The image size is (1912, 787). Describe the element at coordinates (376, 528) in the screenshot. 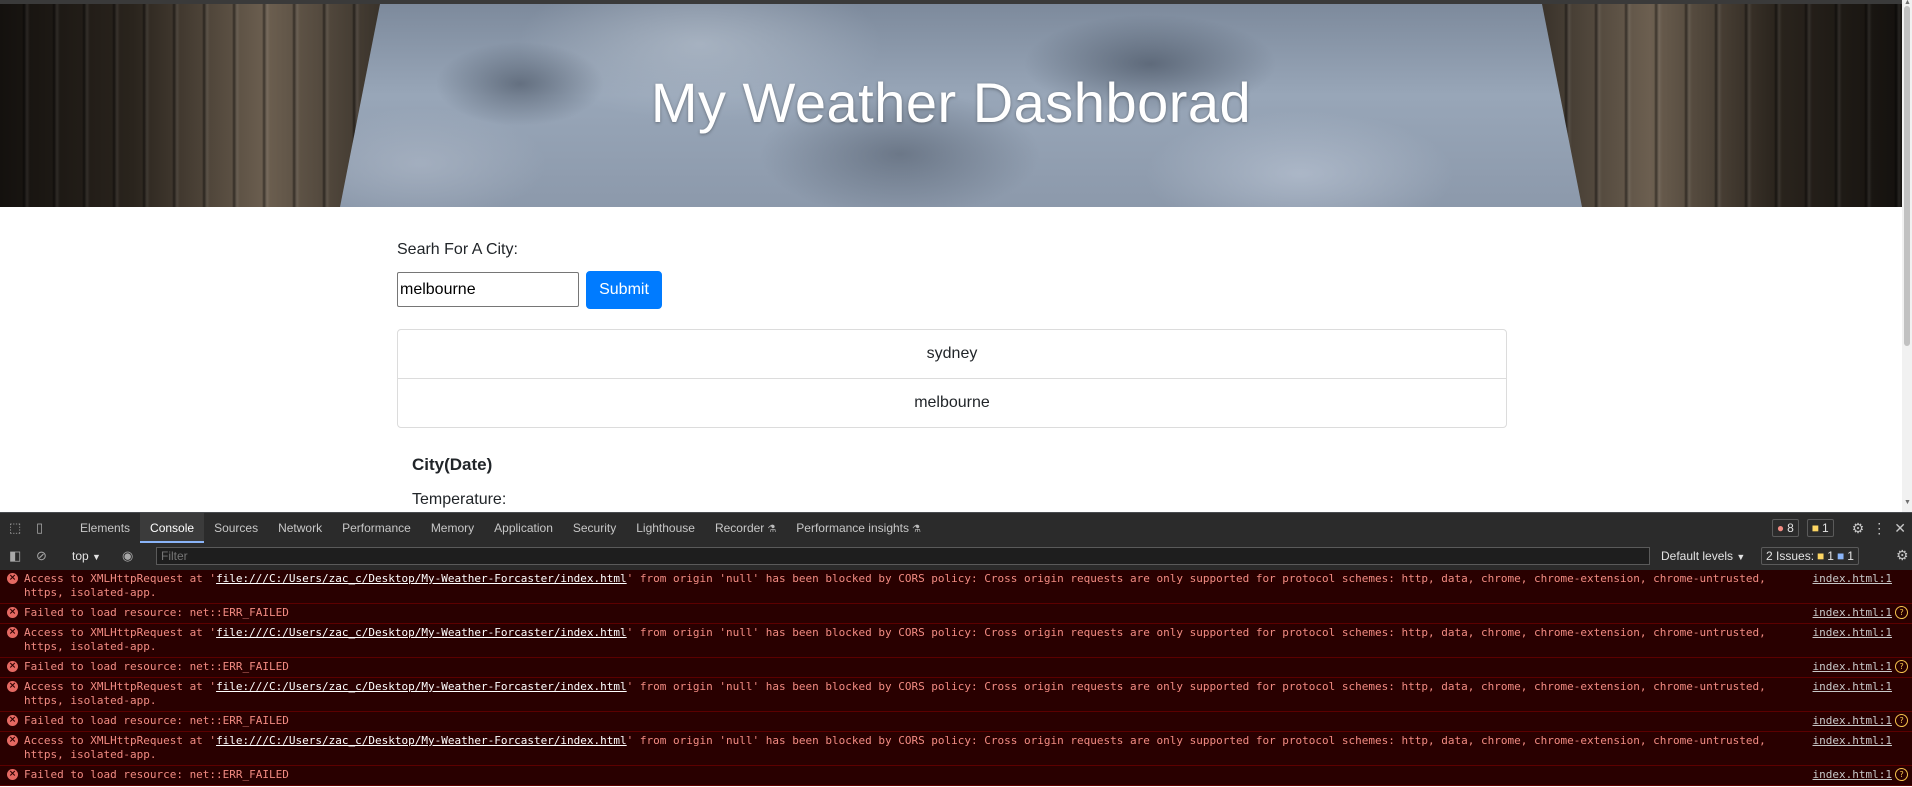

I see `tab-performance: Performance` at that location.